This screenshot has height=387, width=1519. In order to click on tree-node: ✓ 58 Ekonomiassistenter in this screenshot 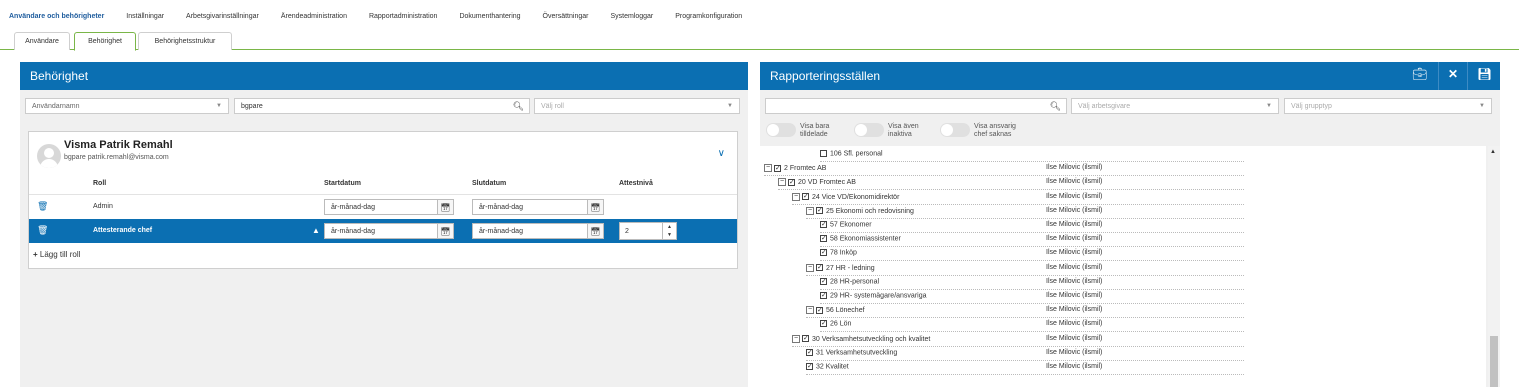, I will do `click(860, 239)`.